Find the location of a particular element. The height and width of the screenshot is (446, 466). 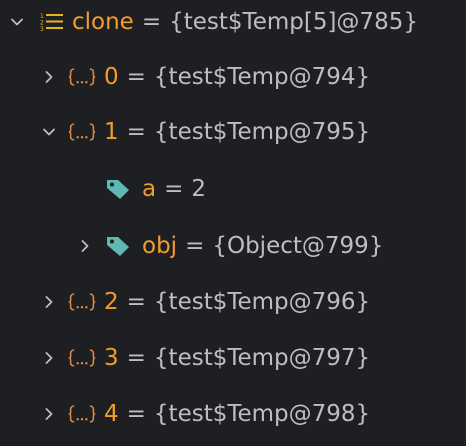

tree-node-clone: 1 2 3 clone = {test$Temp[5]@785} is located at coordinates (233, 22).